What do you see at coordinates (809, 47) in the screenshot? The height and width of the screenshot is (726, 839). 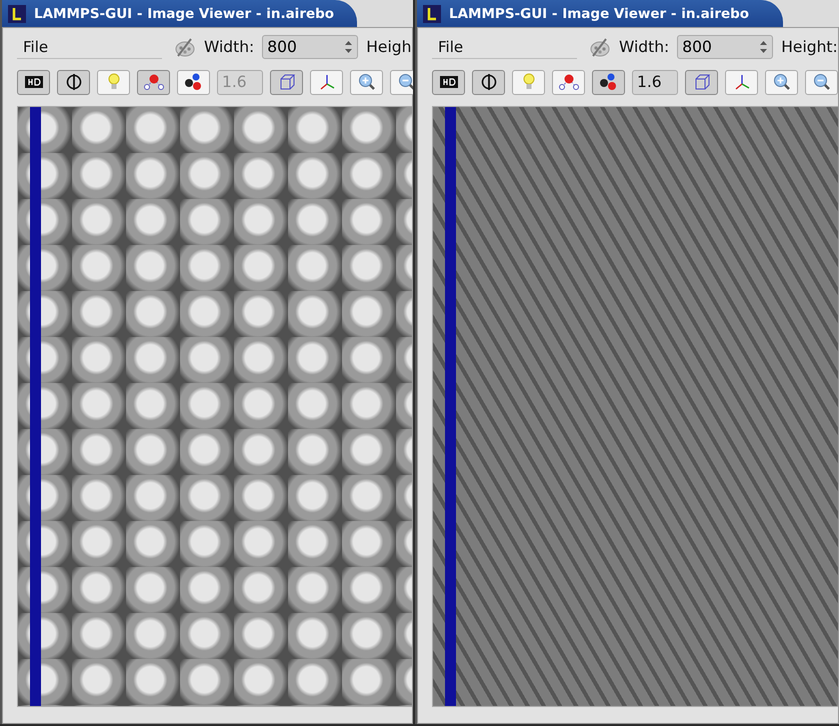 I see `height-label: Height:` at bounding box center [809, 47].